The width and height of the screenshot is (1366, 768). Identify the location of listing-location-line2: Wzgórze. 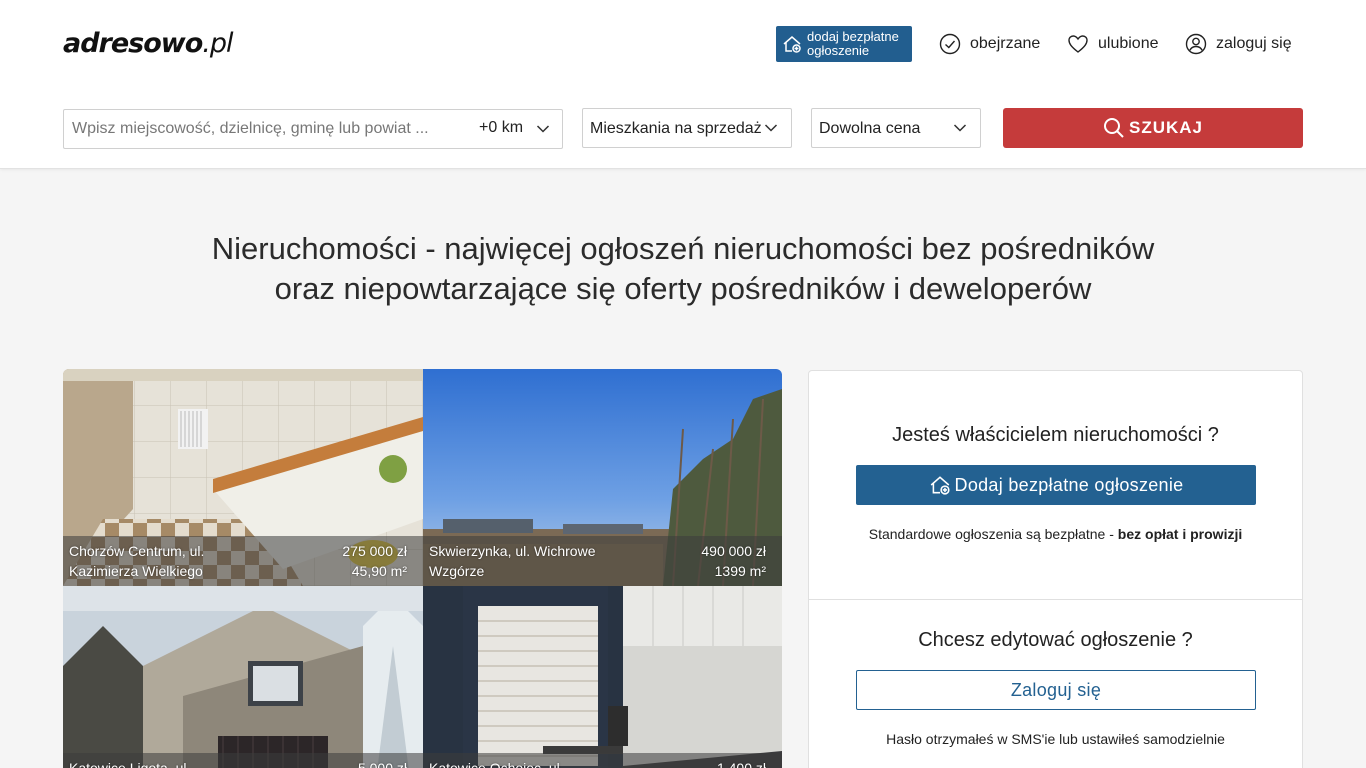
(457, 571).